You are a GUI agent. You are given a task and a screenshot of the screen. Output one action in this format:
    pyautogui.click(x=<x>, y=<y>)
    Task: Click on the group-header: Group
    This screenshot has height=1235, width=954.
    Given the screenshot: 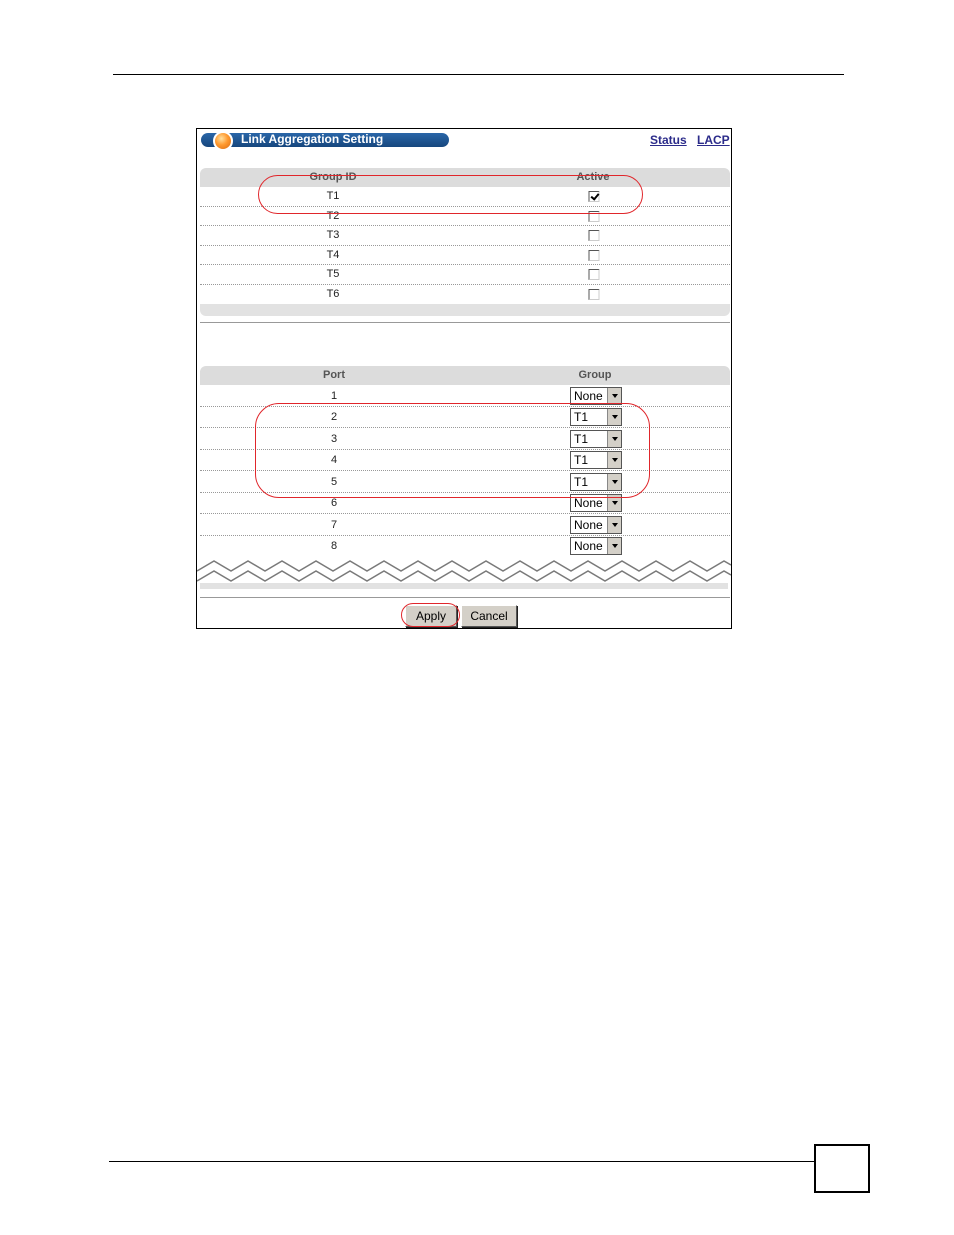 What is the action you would take?
    pyautogui.click(x=595, y=375)
    